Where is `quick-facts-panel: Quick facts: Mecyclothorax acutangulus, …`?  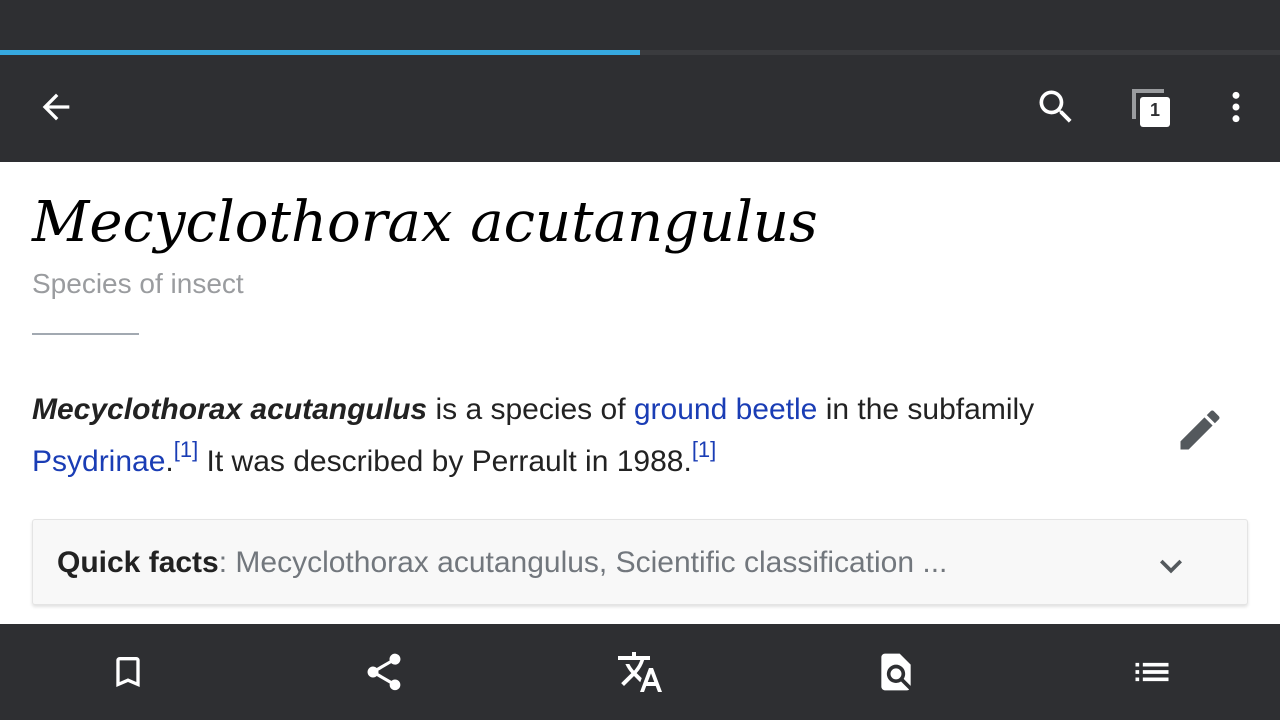
quick-facts-panel: Quick facts: Mecyclothorax acutangulus, … is located at coordinates (640, 562).